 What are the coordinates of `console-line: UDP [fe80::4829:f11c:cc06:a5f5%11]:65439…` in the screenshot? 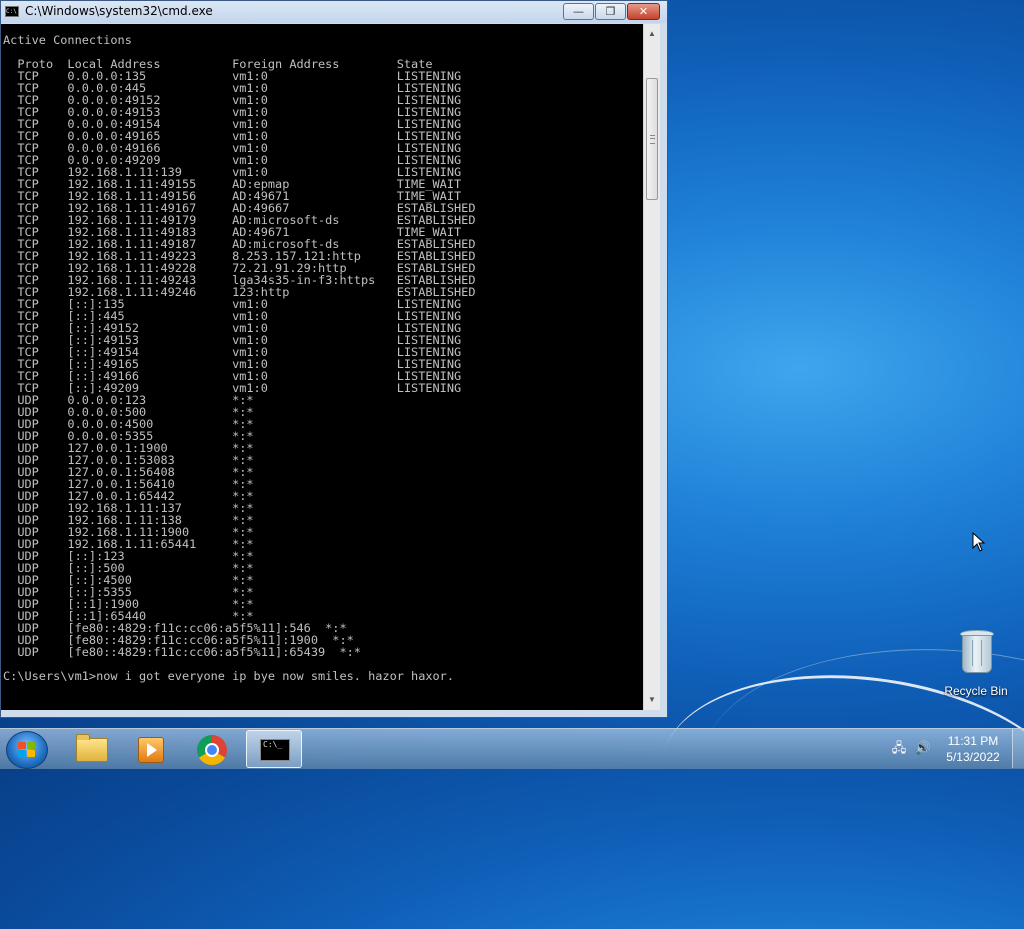 It's located at (182, 652).